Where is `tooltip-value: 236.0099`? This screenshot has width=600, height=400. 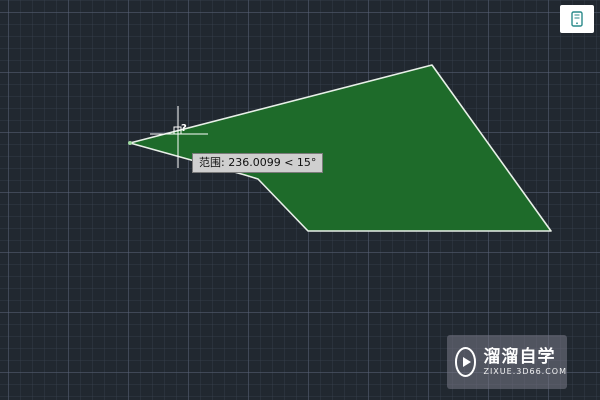 tooltip-value: 236.0099 is located at coordinates (254, 162).